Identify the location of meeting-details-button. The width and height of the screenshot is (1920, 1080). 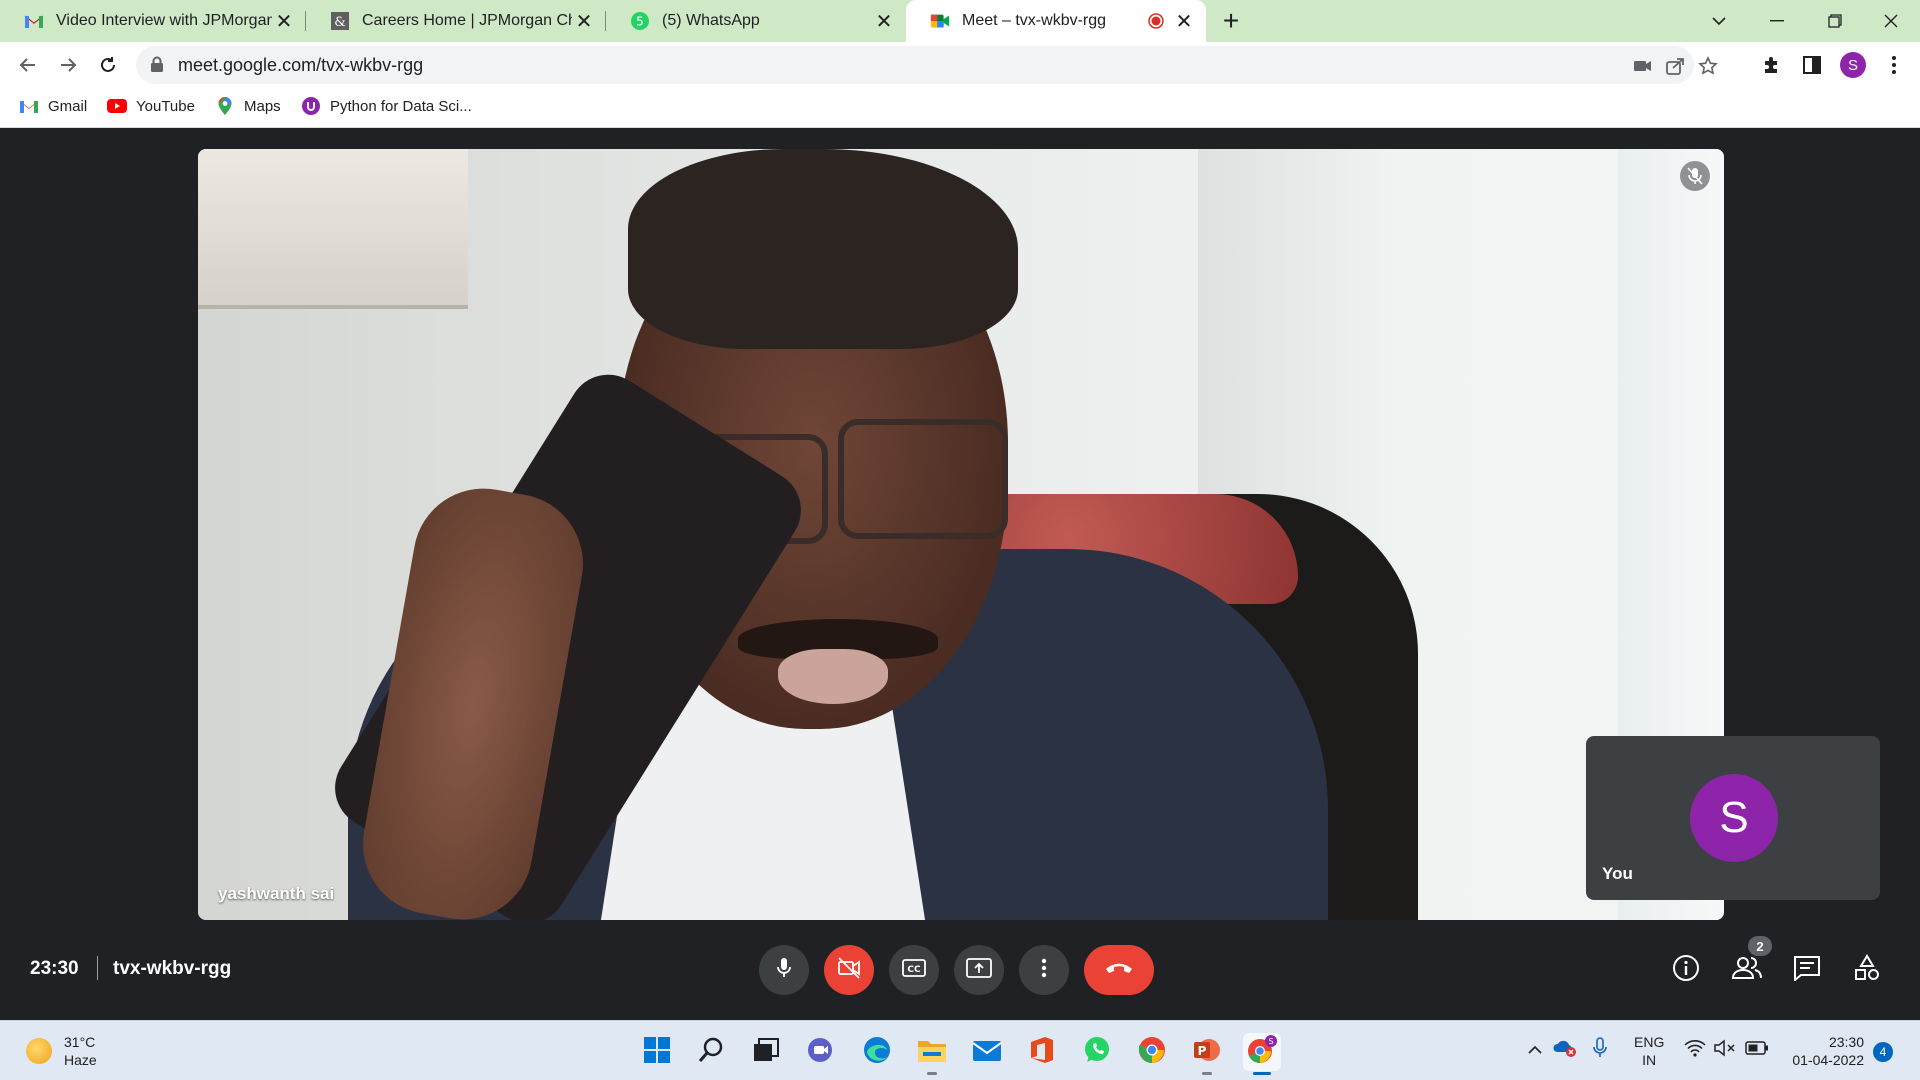
(1686, 970).